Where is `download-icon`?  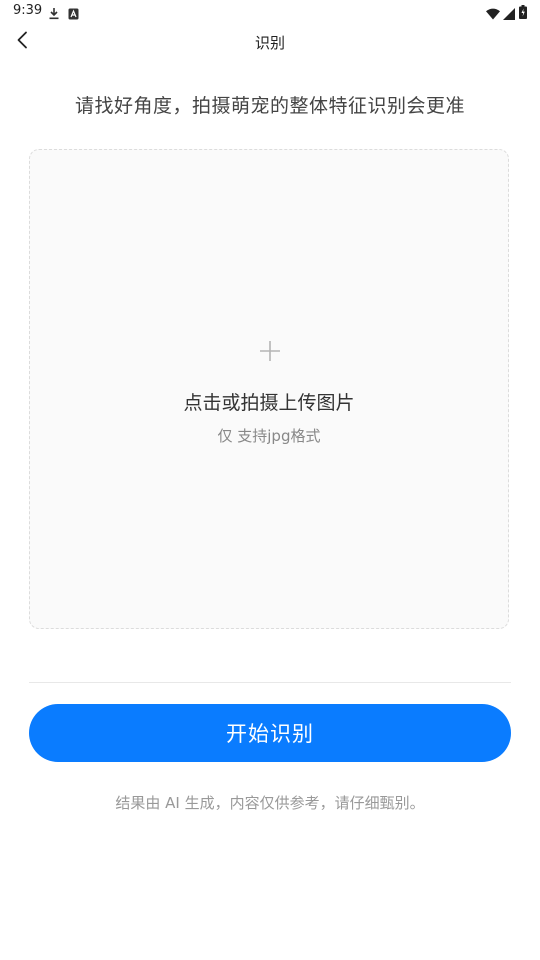
download-icon is located at coordinates (54, 14).